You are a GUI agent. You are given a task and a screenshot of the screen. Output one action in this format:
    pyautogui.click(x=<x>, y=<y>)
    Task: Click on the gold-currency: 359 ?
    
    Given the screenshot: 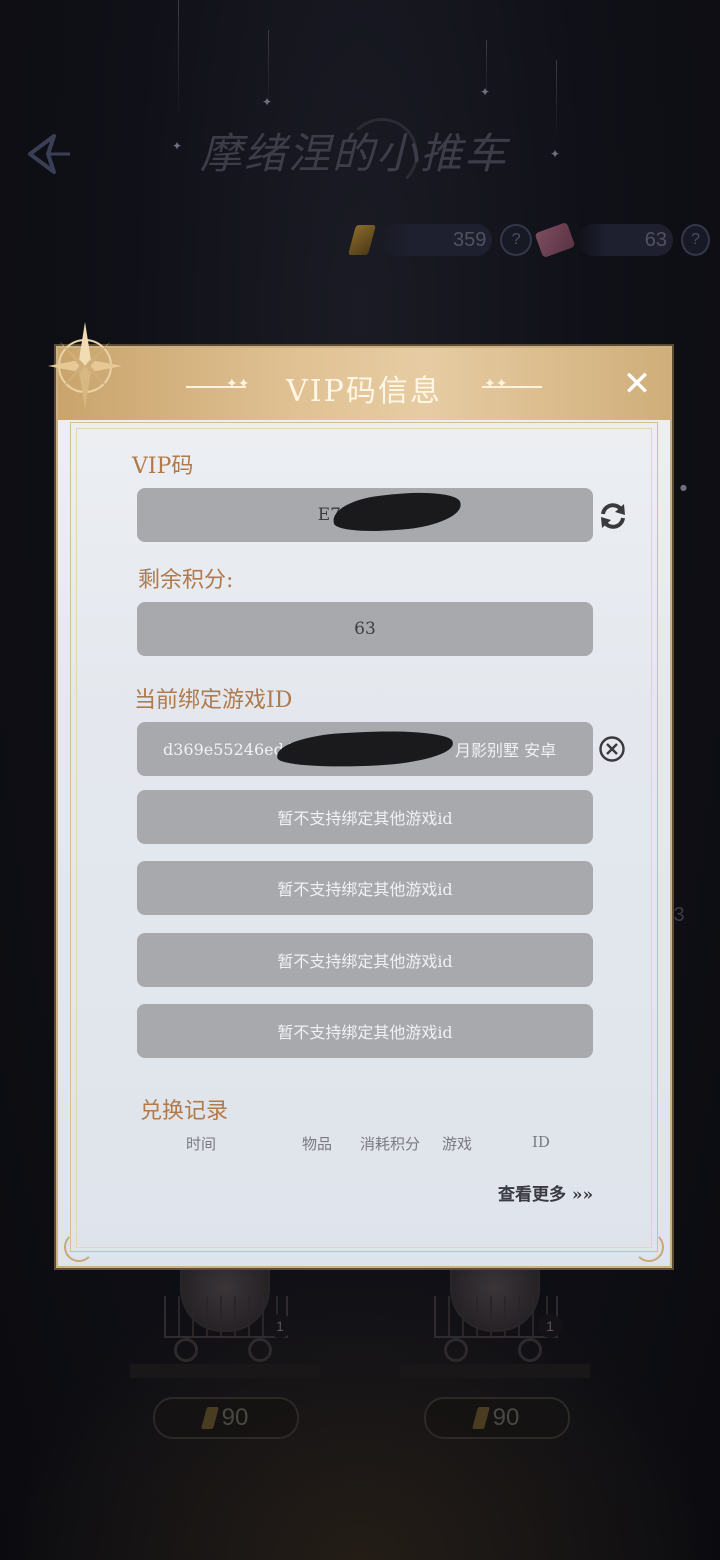 What is the action you would take?
    pyautogui.click(x=439, y=240)
    